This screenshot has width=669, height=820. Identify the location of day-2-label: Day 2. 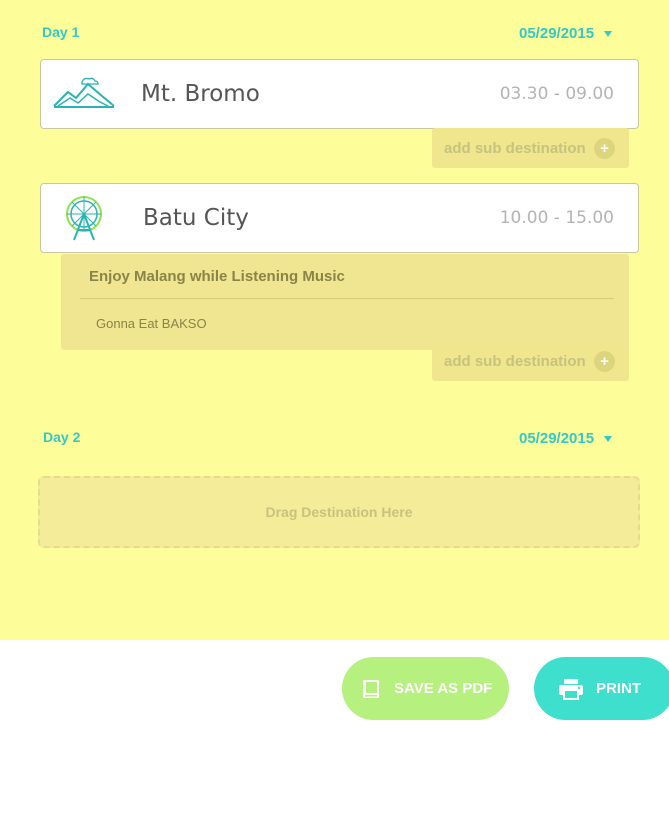
(62, 437).